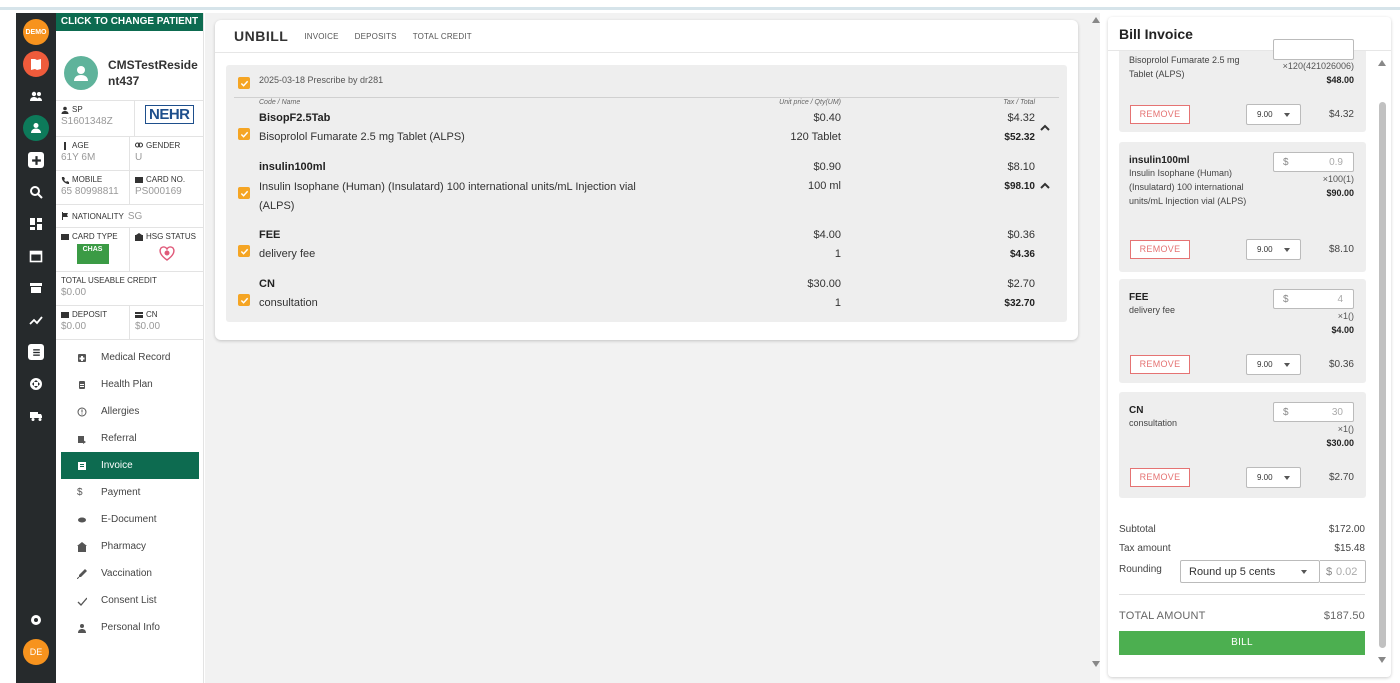 The width and height of the screenshot is (1400, 683). I want to click on store-icon, so click(36, 288).